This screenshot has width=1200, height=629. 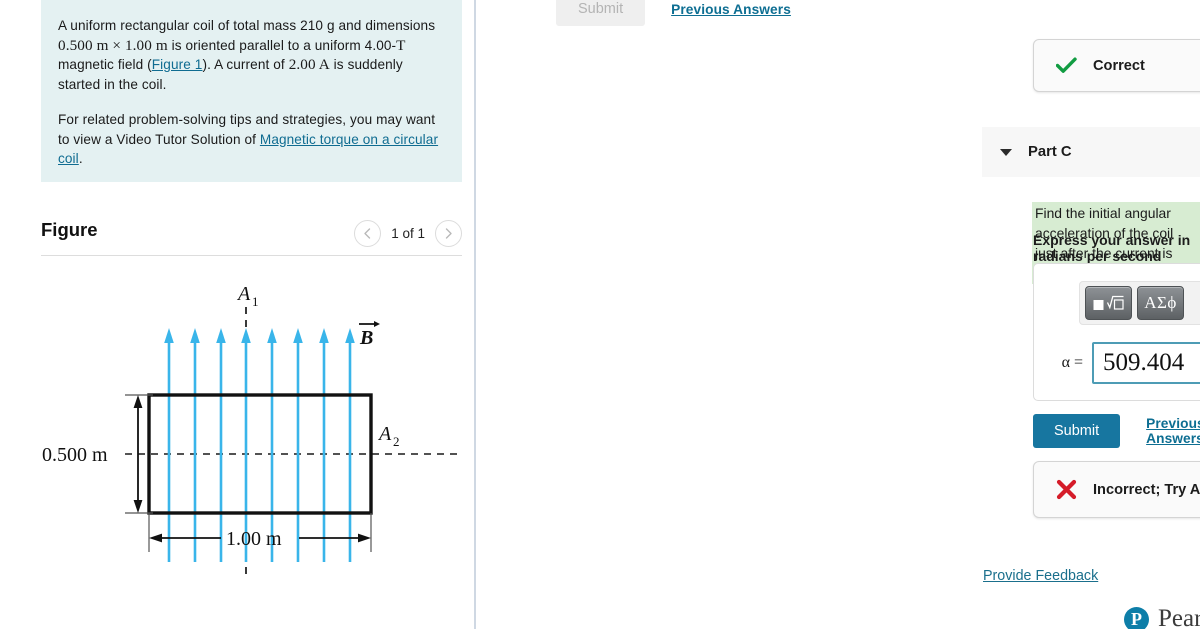 What do you see at coordinates (243, 294) in the screenshot?
I see `axis-a1-label: A` at bounding box center [243, 294].